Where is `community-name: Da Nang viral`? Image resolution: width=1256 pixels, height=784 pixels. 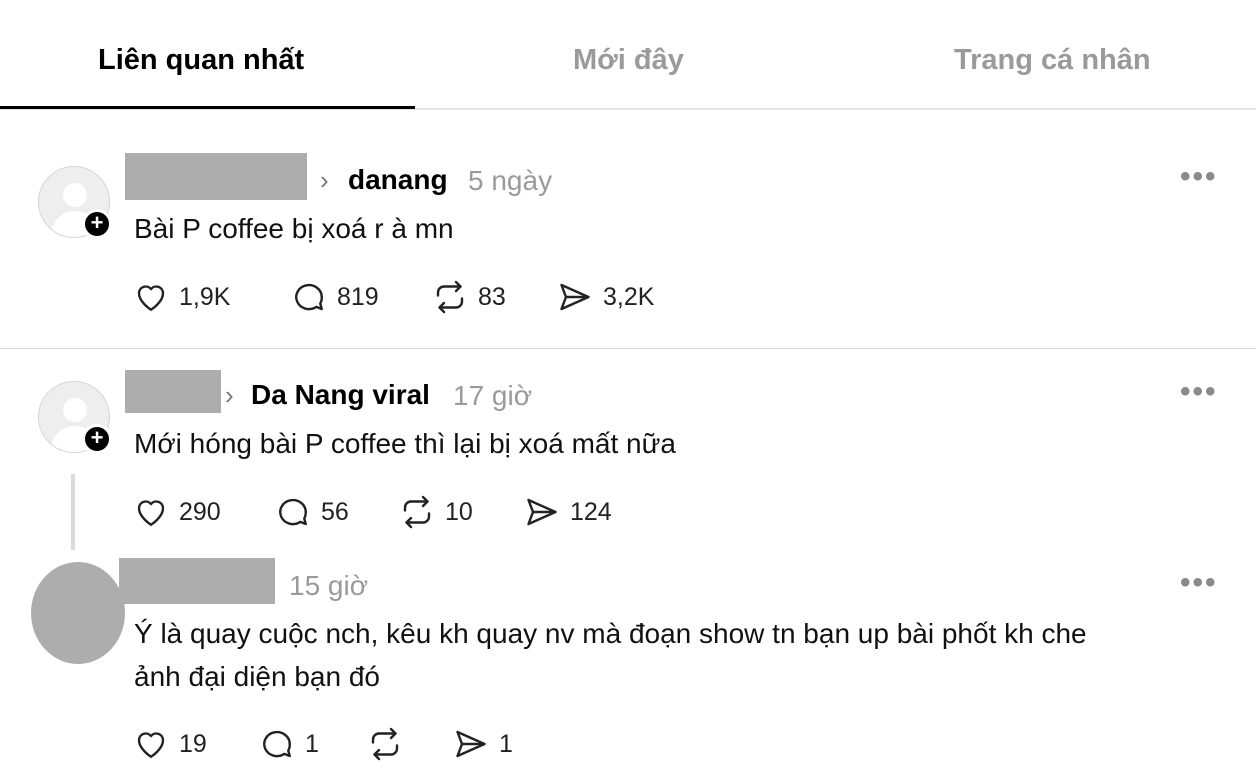
community-name: Da Nang viral is located at coordinates (340, 395).